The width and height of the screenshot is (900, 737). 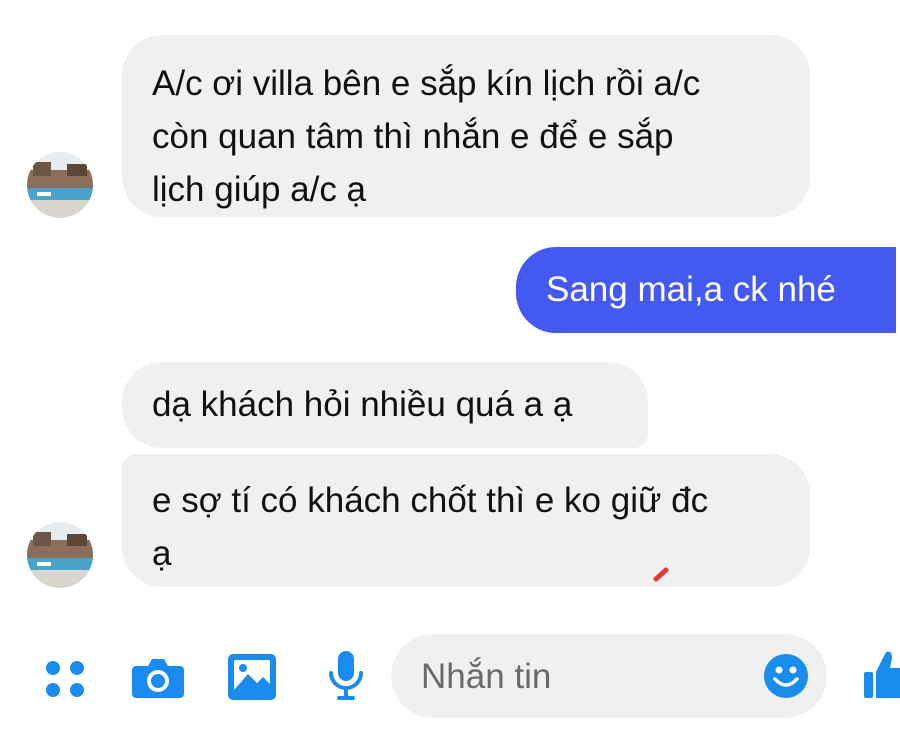 I want to click on message-text-line: A/c ơi villa bên e sắp kín lịch rồi a/c, so click(x=426, y=83).